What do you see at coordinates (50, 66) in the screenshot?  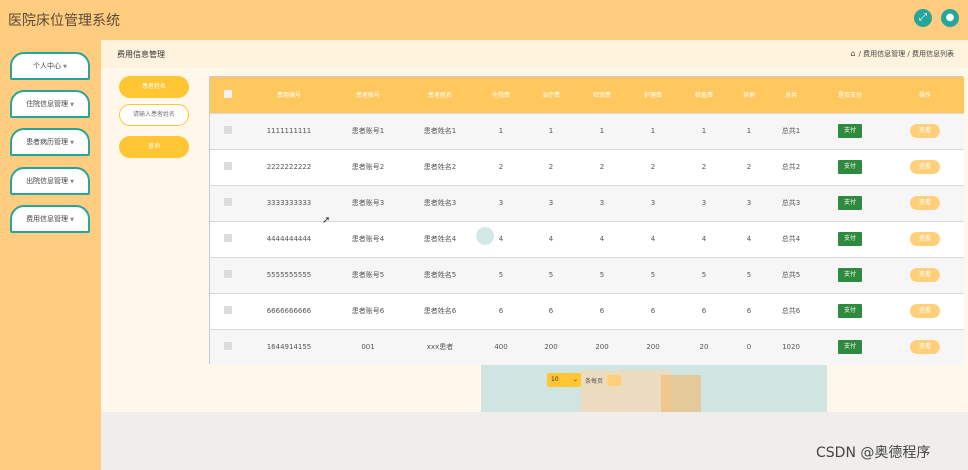 I see `sidebar-item-personal-center: 个人中心 ▼` at bounding box center [50, 66].